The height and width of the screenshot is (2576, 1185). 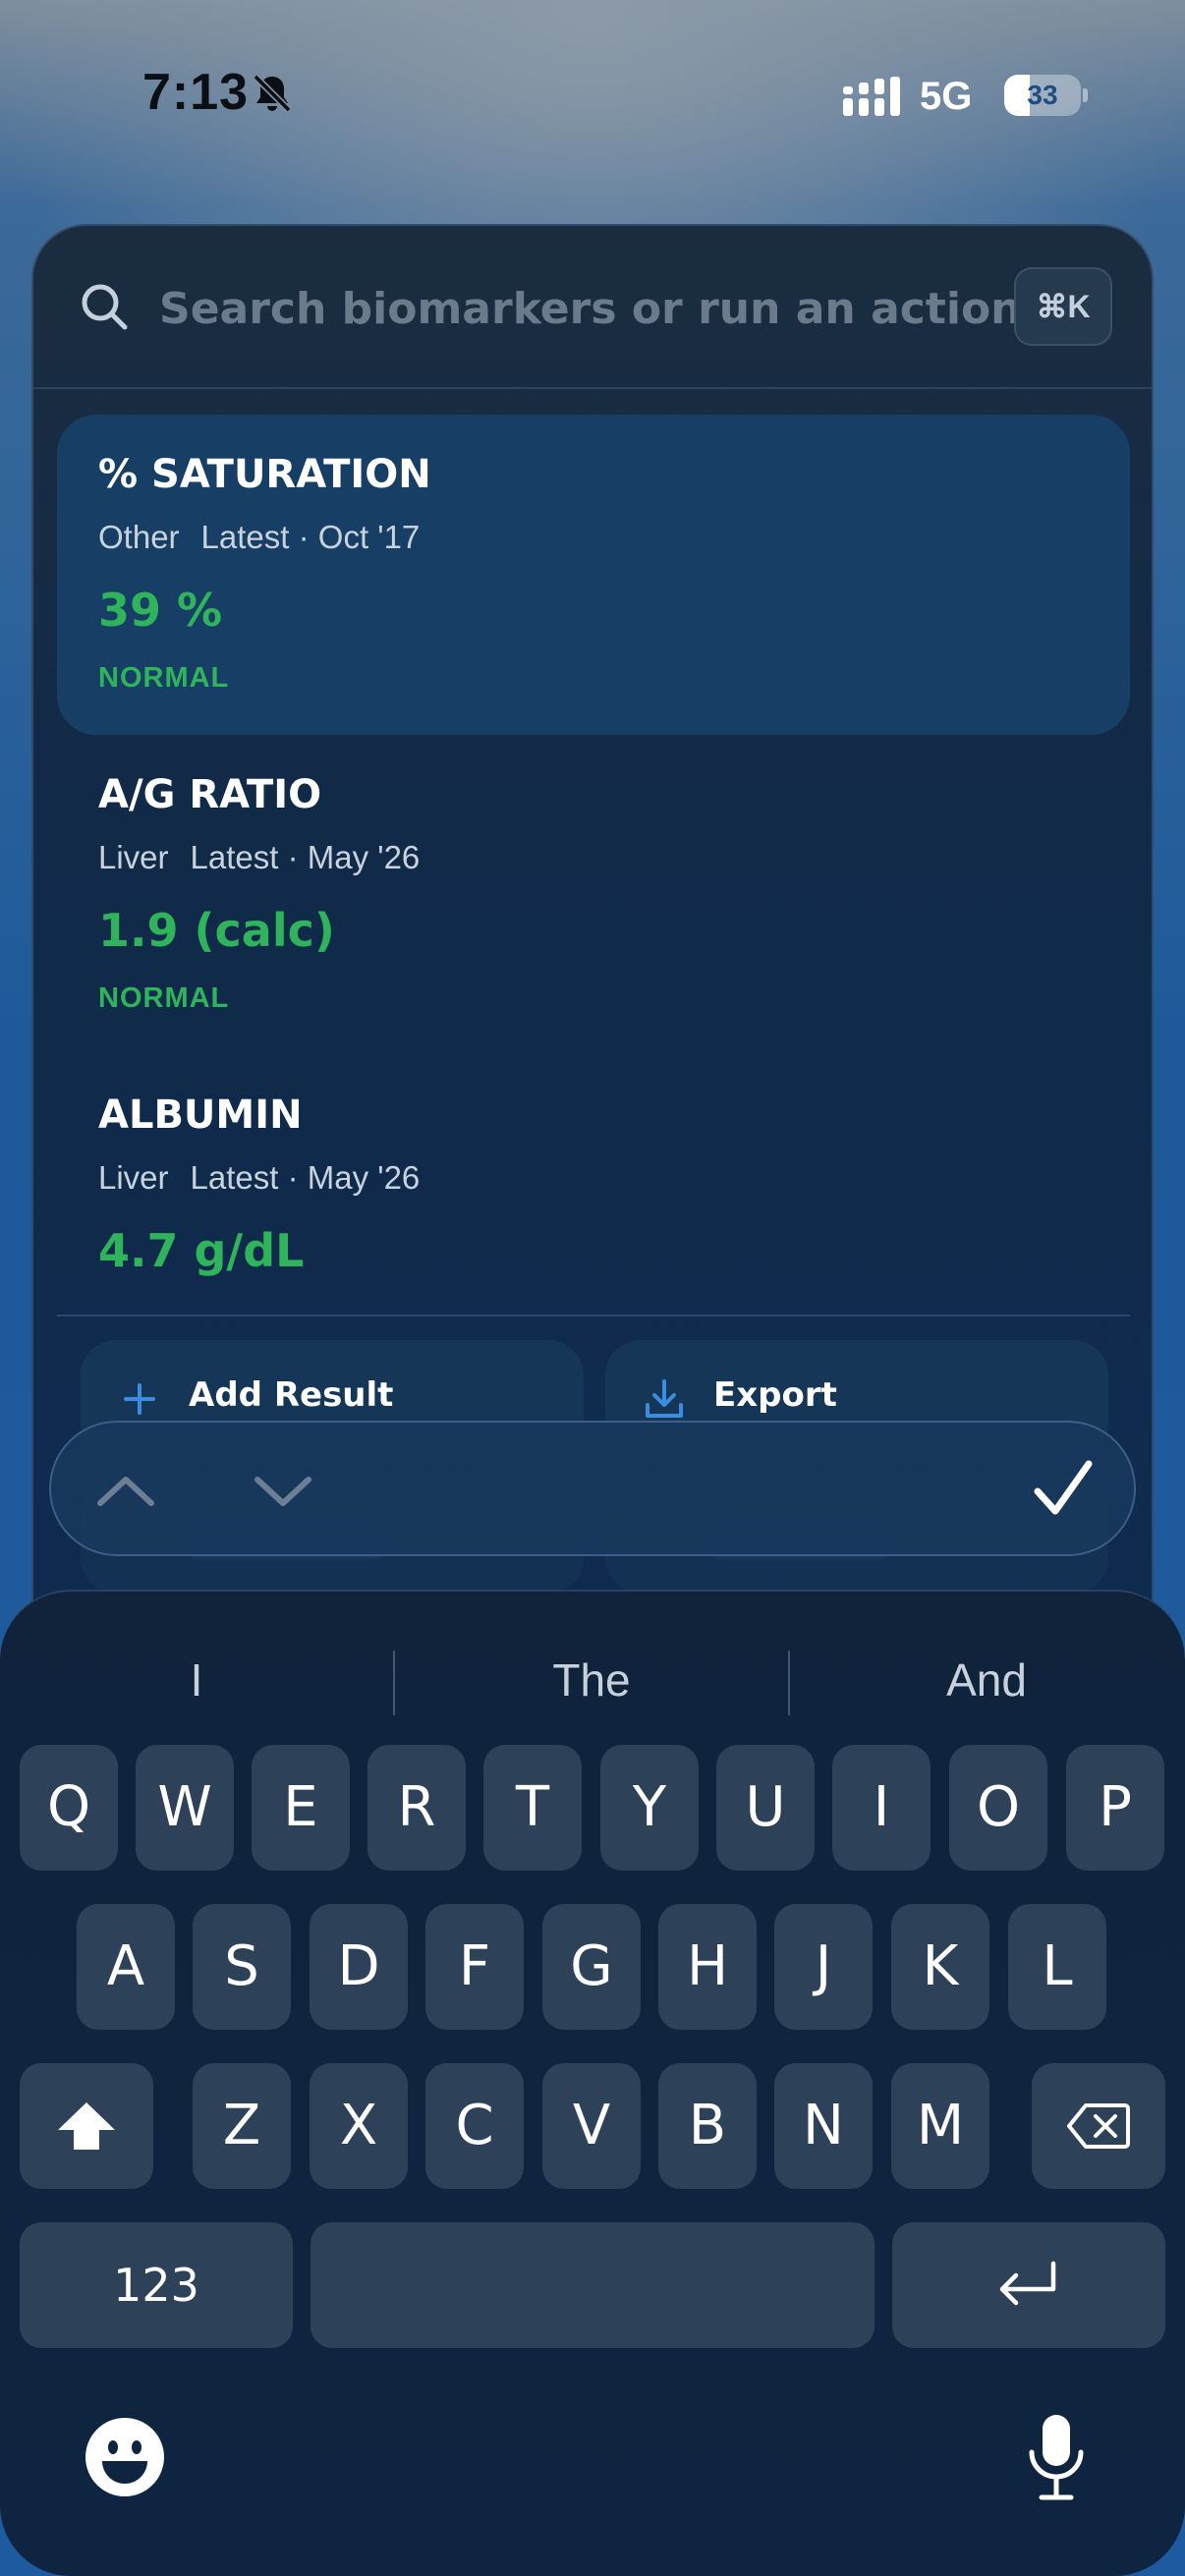 I want to click on battery-level: 33, so click(x=1042, y=95).